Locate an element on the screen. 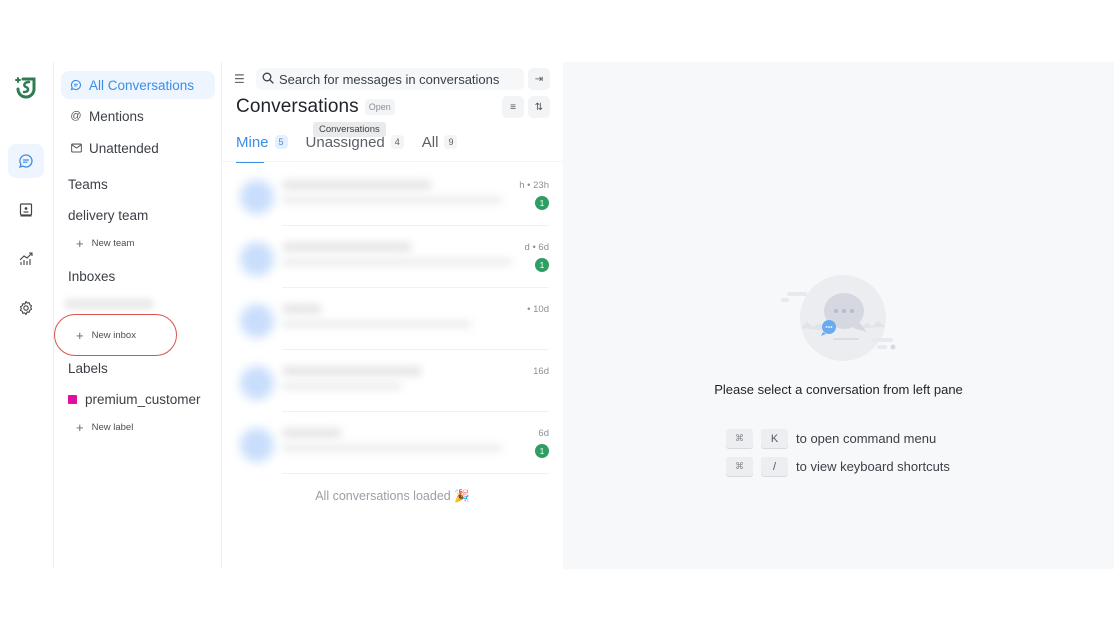 The image size is (1120, 630). search-box is located at coordinates (390, 79).